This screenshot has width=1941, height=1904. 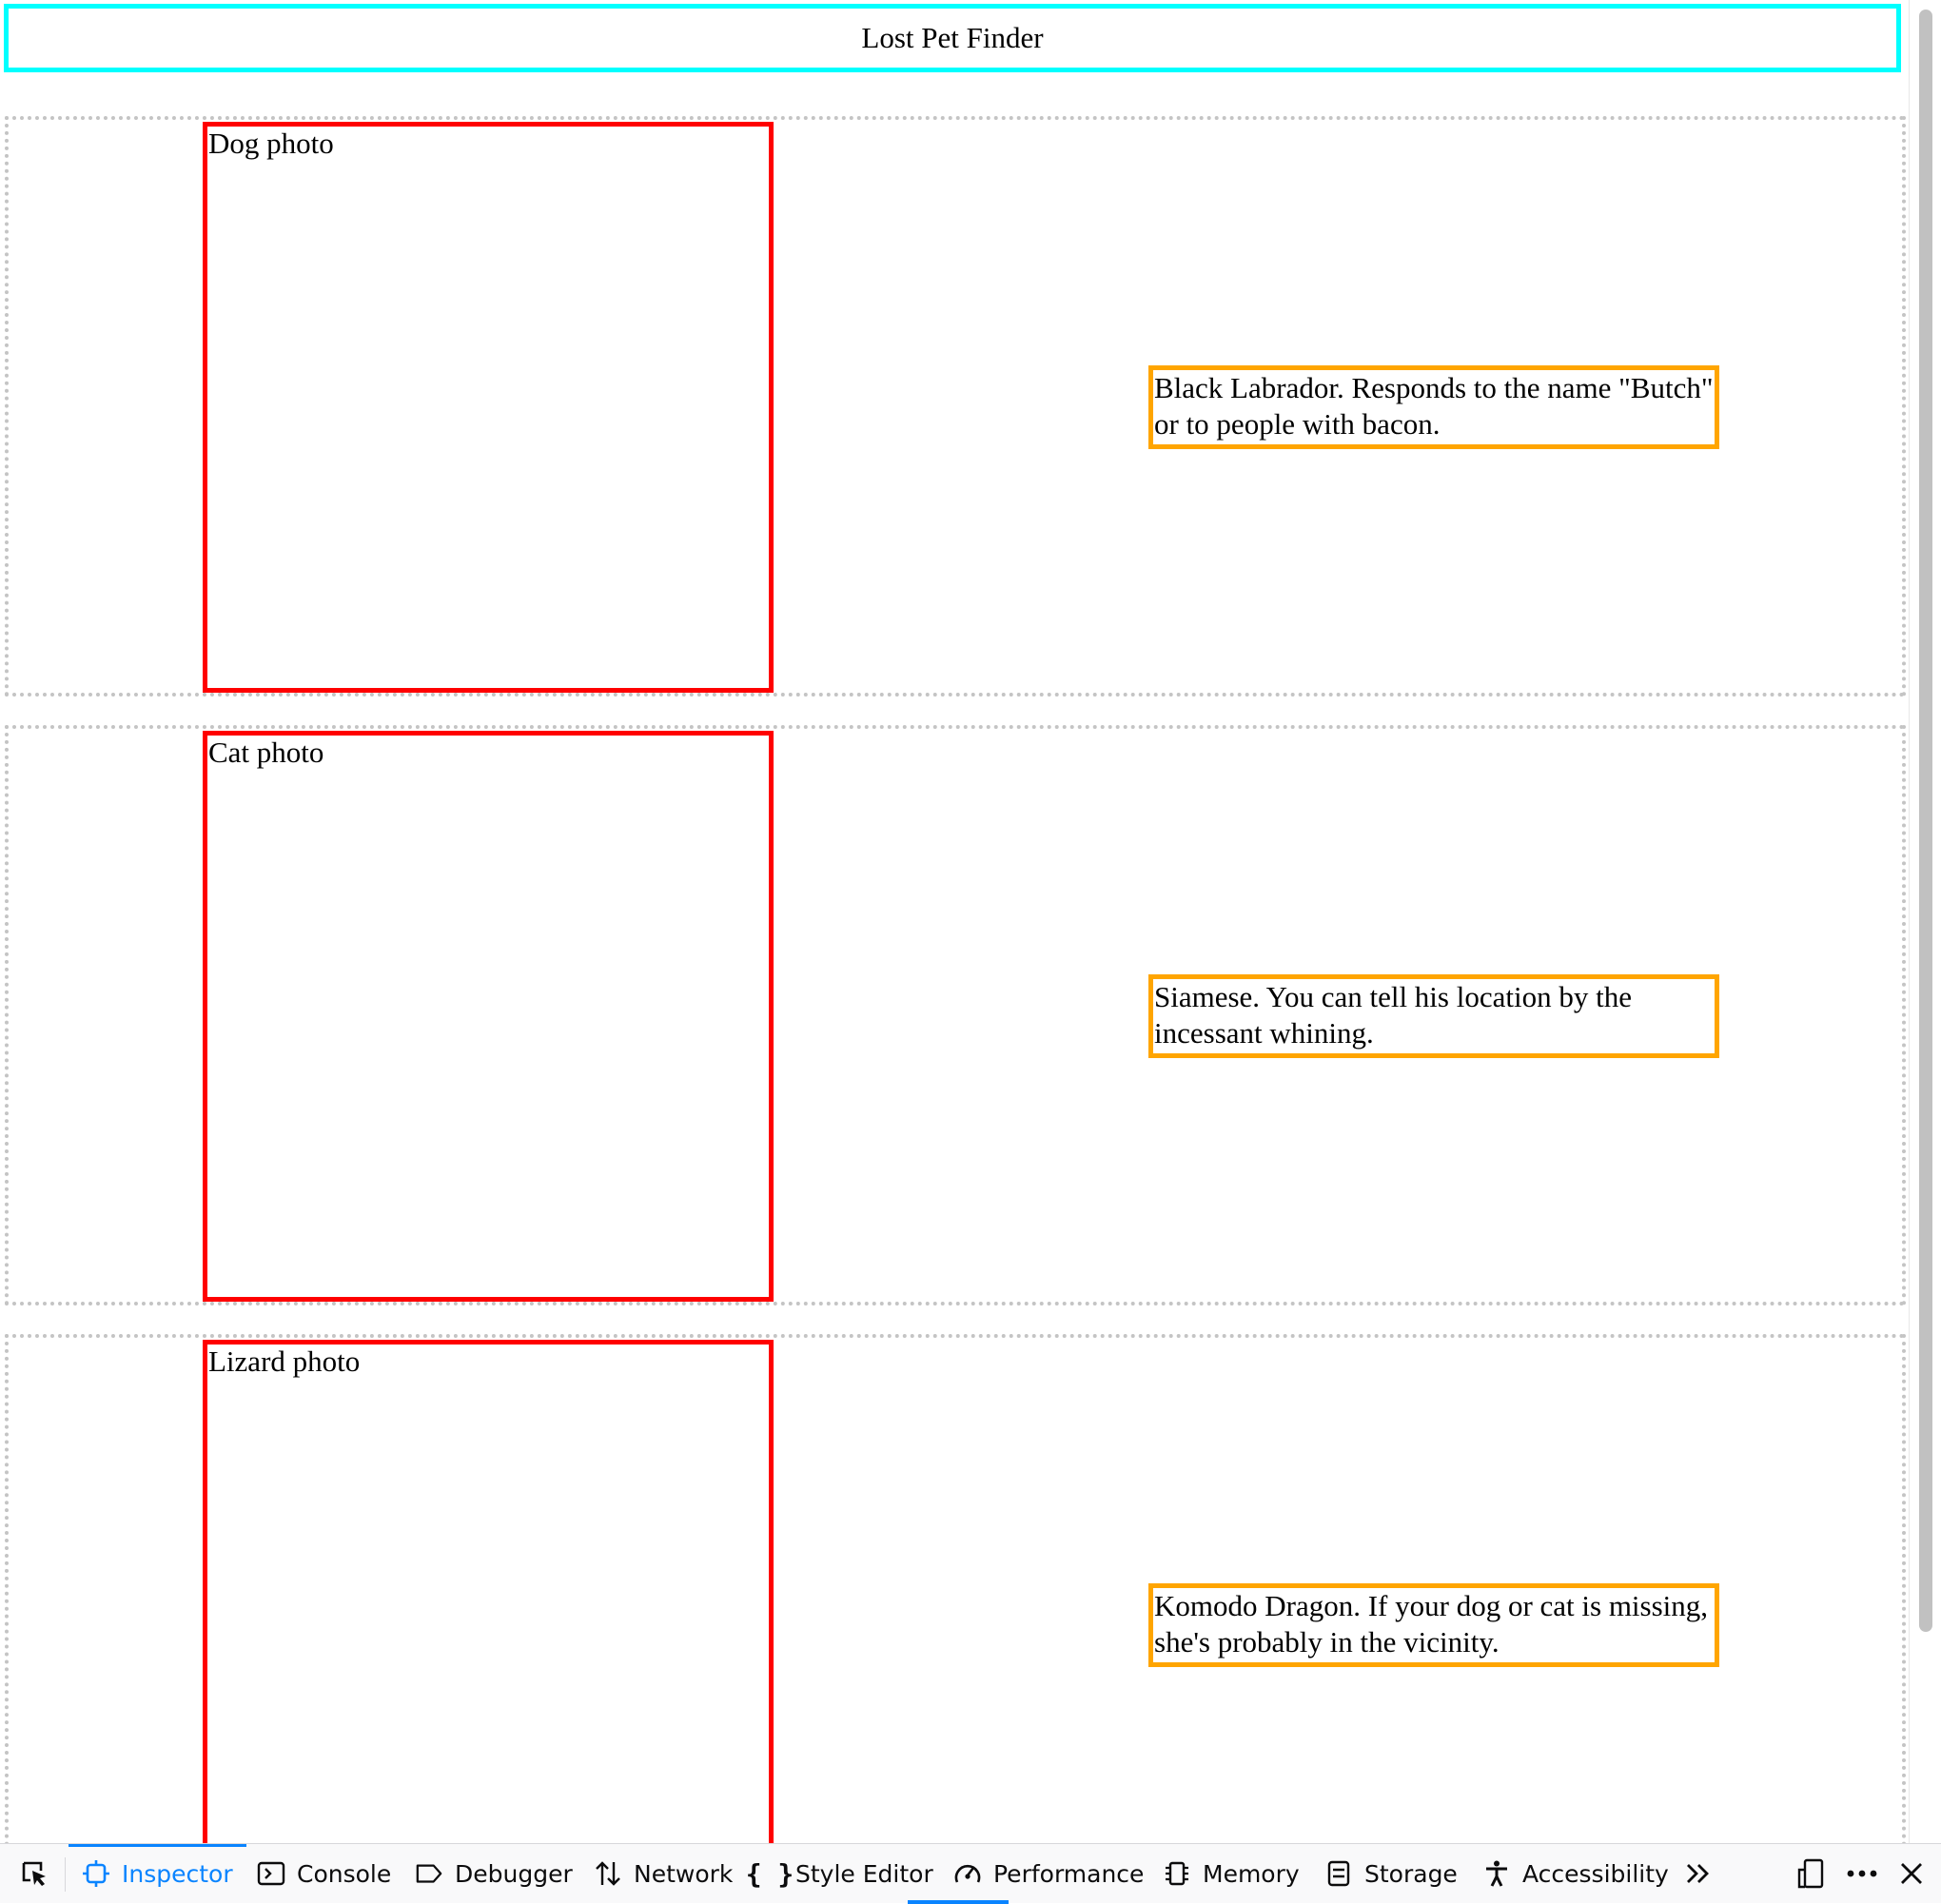 What do you see at coordinates (1595, 1873) in the screenshot?
I see `tab-label: Accessibility` at bounding box center [1595, 1873].